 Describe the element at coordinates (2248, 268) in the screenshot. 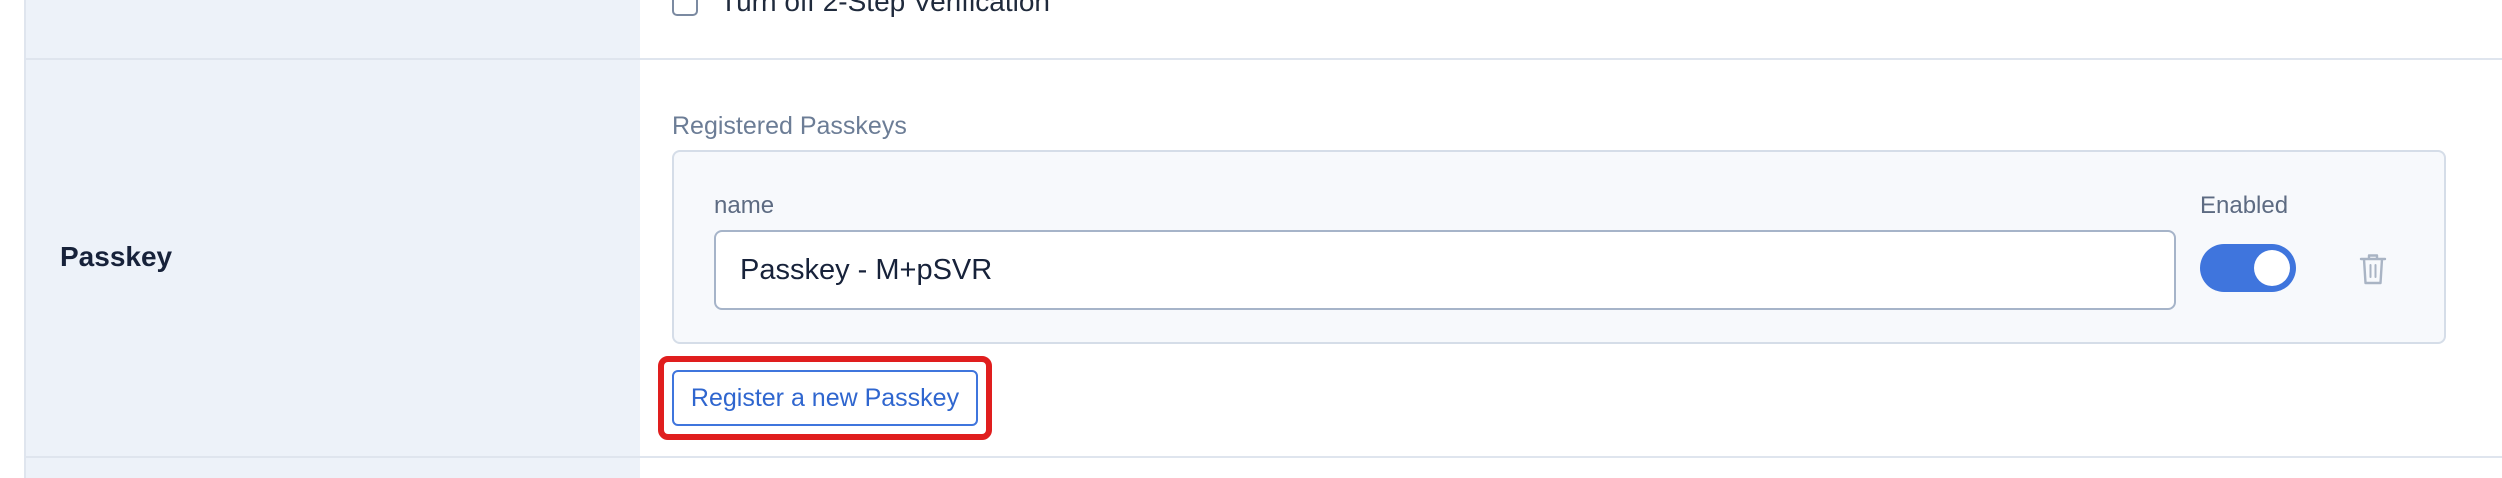

I see `passkey-enabled-toggle` at that location.